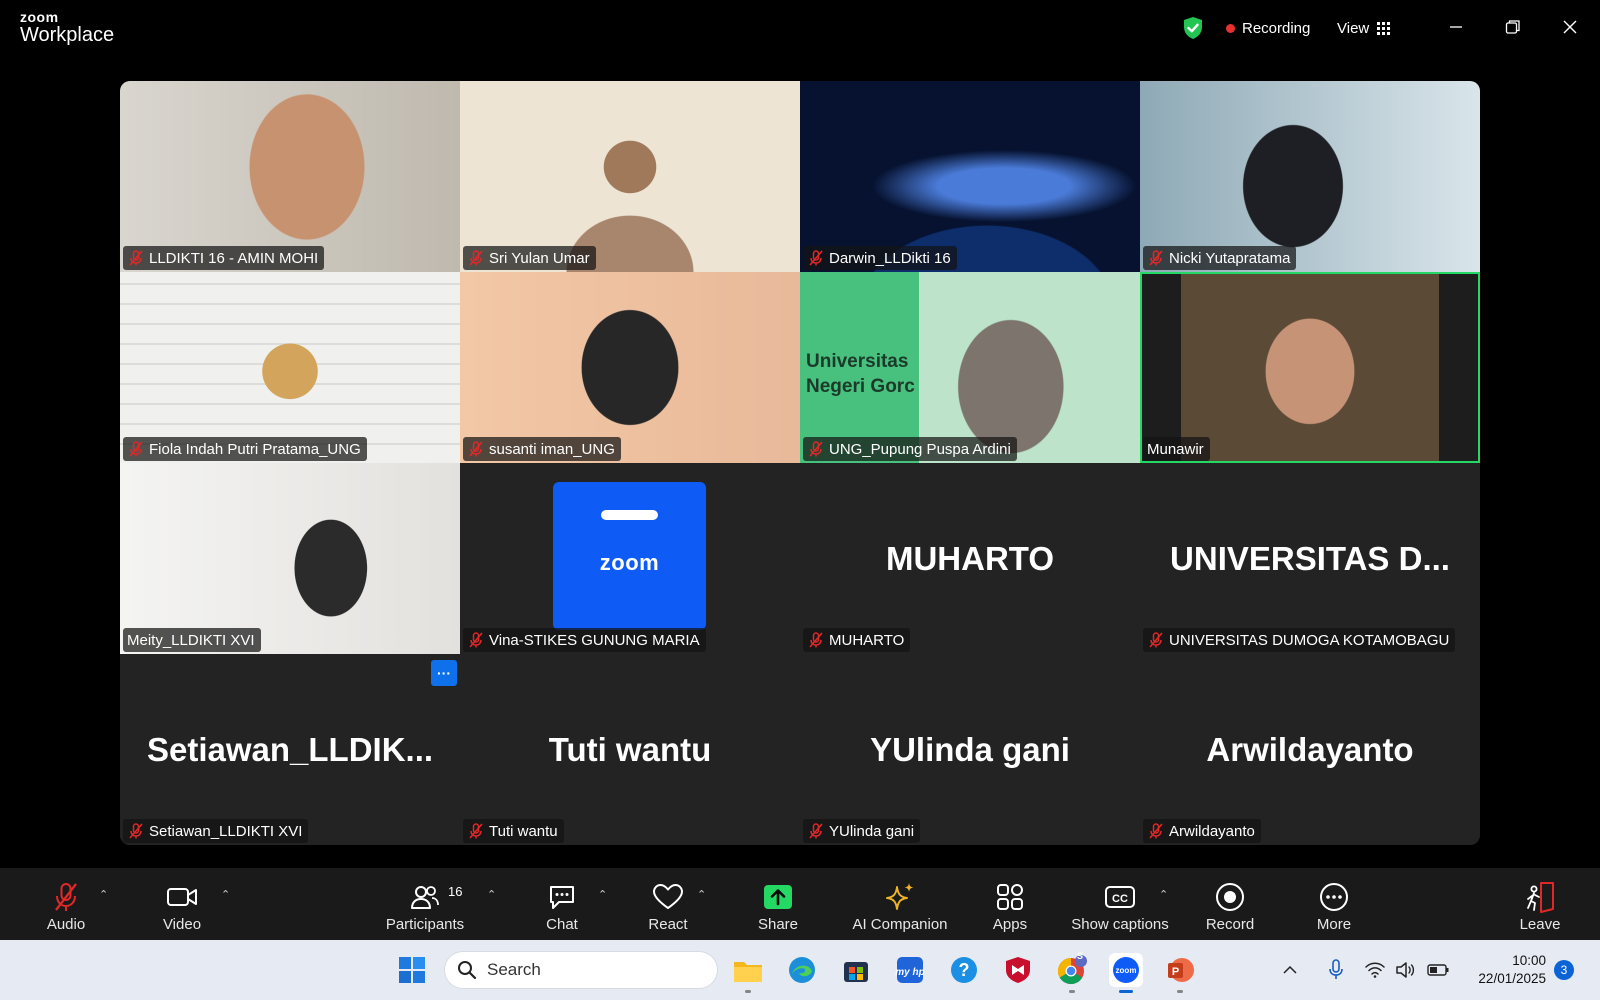 The image size is (1600, 1000). Describe the element at coordinates (1438, 970) in the screenshot. I see `battery-icon` at that location.